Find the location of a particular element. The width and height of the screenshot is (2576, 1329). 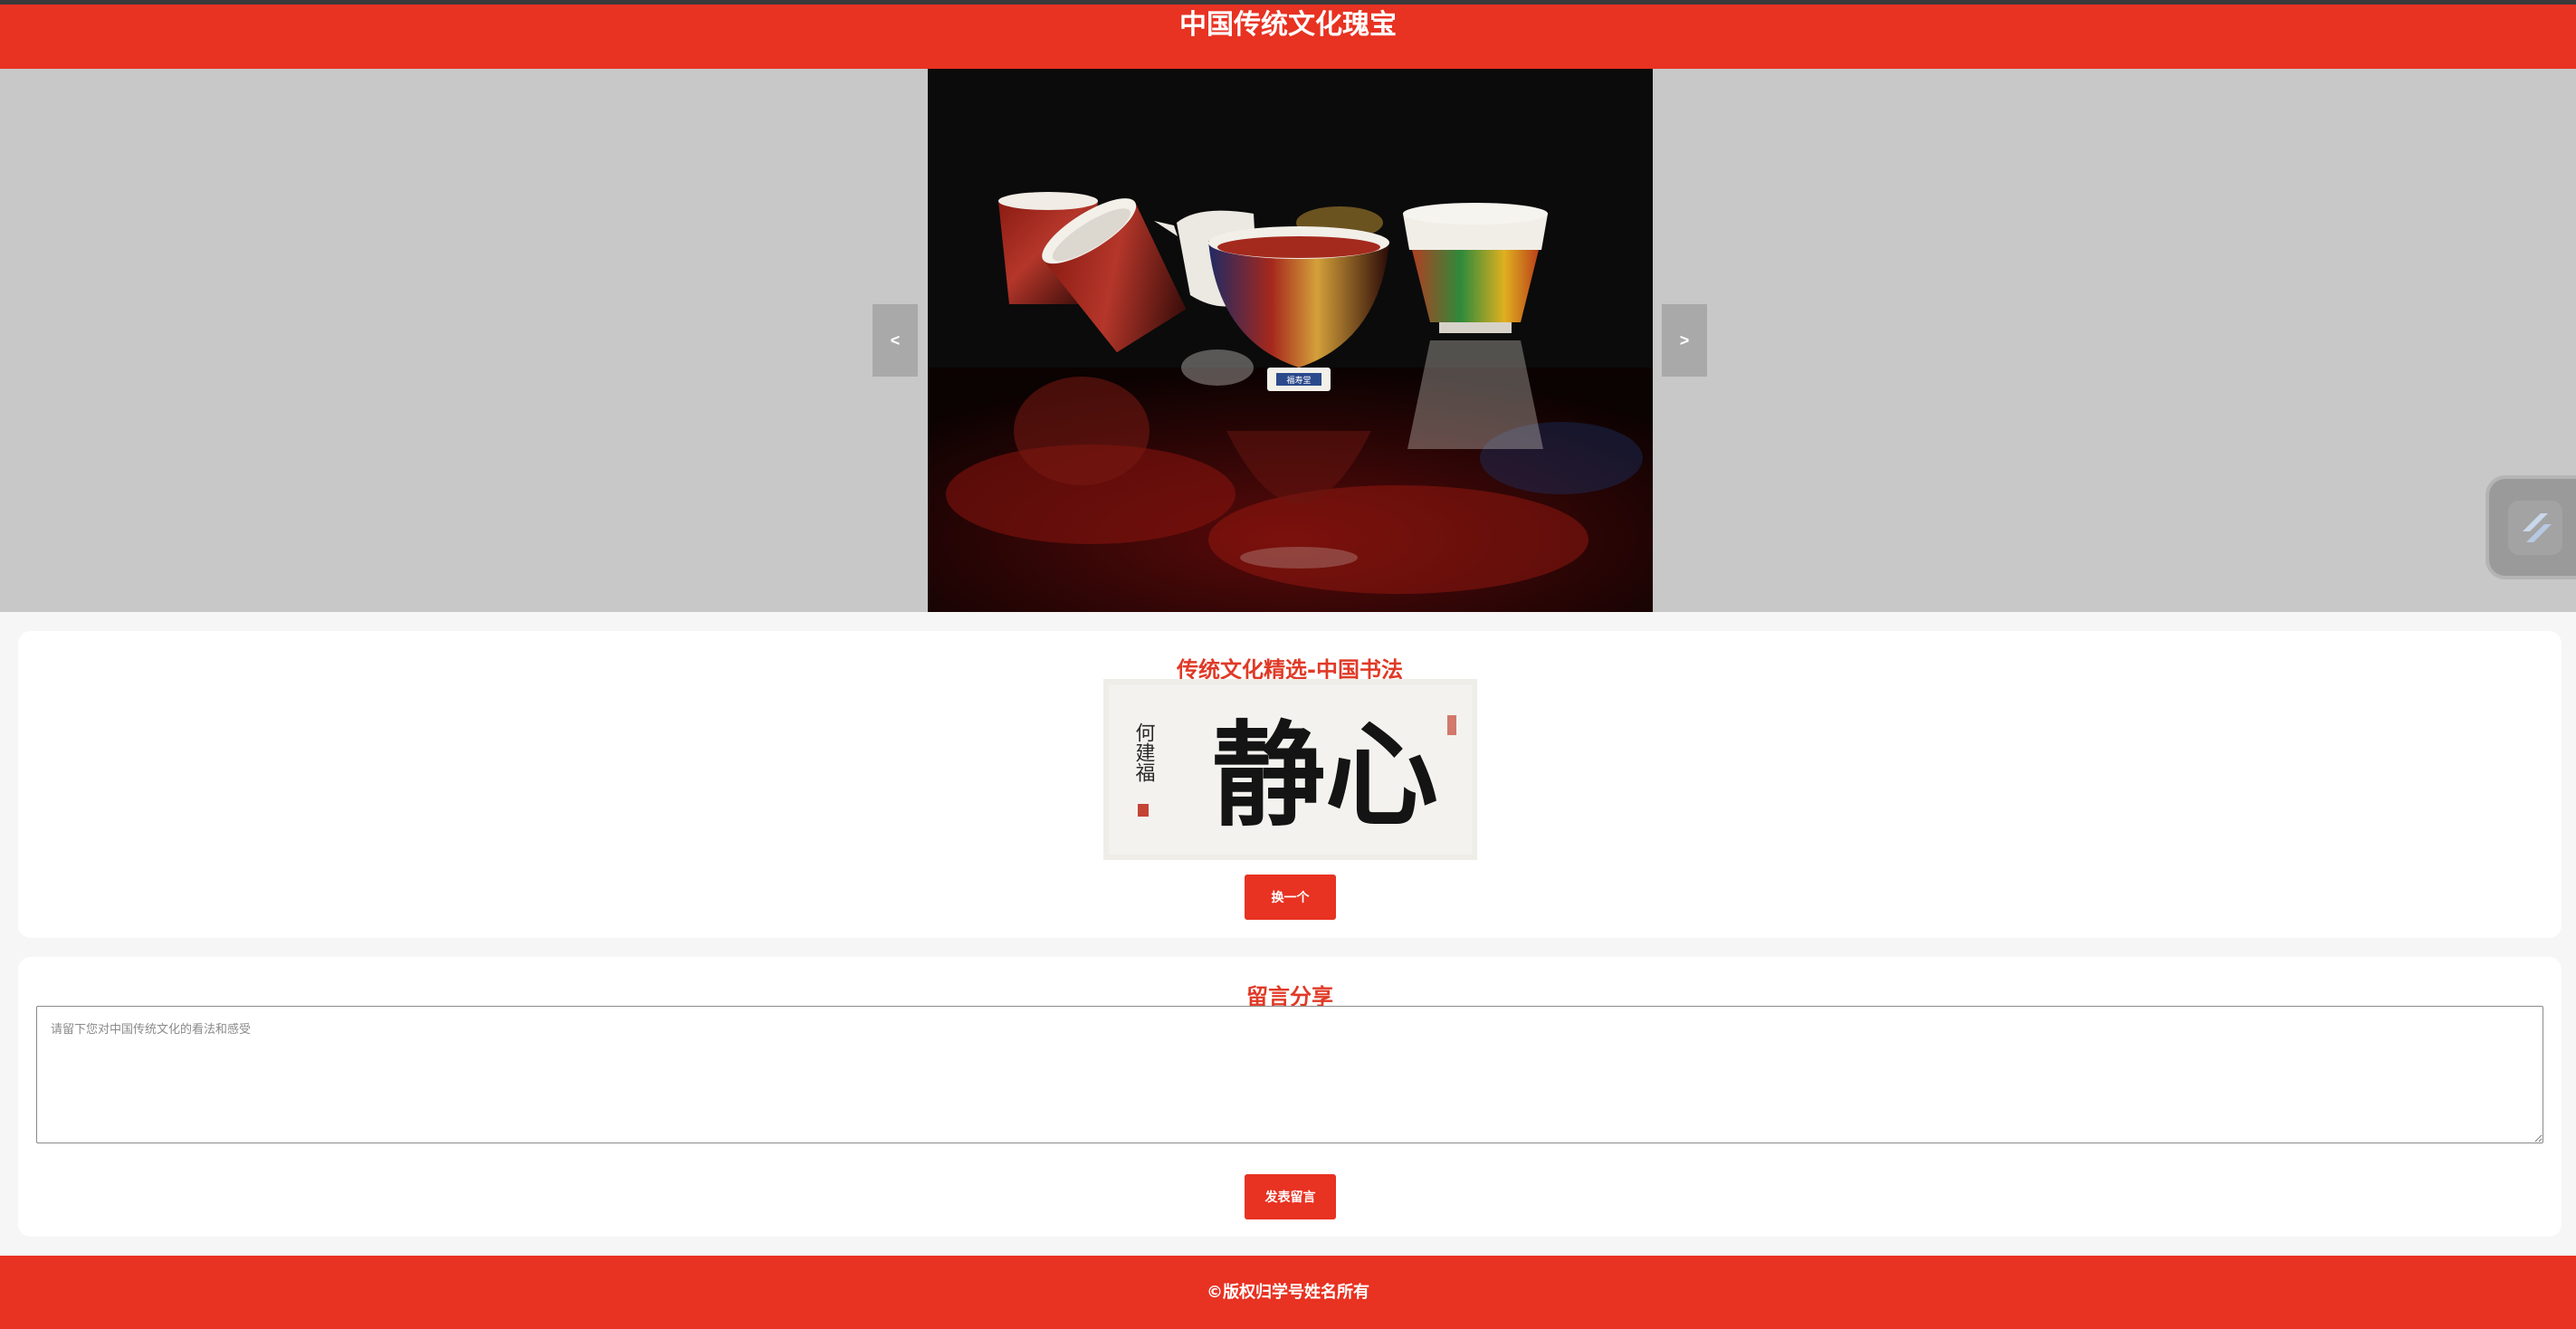

calligraphy-signature: 何建福 is located at coordinates (1144, 752).